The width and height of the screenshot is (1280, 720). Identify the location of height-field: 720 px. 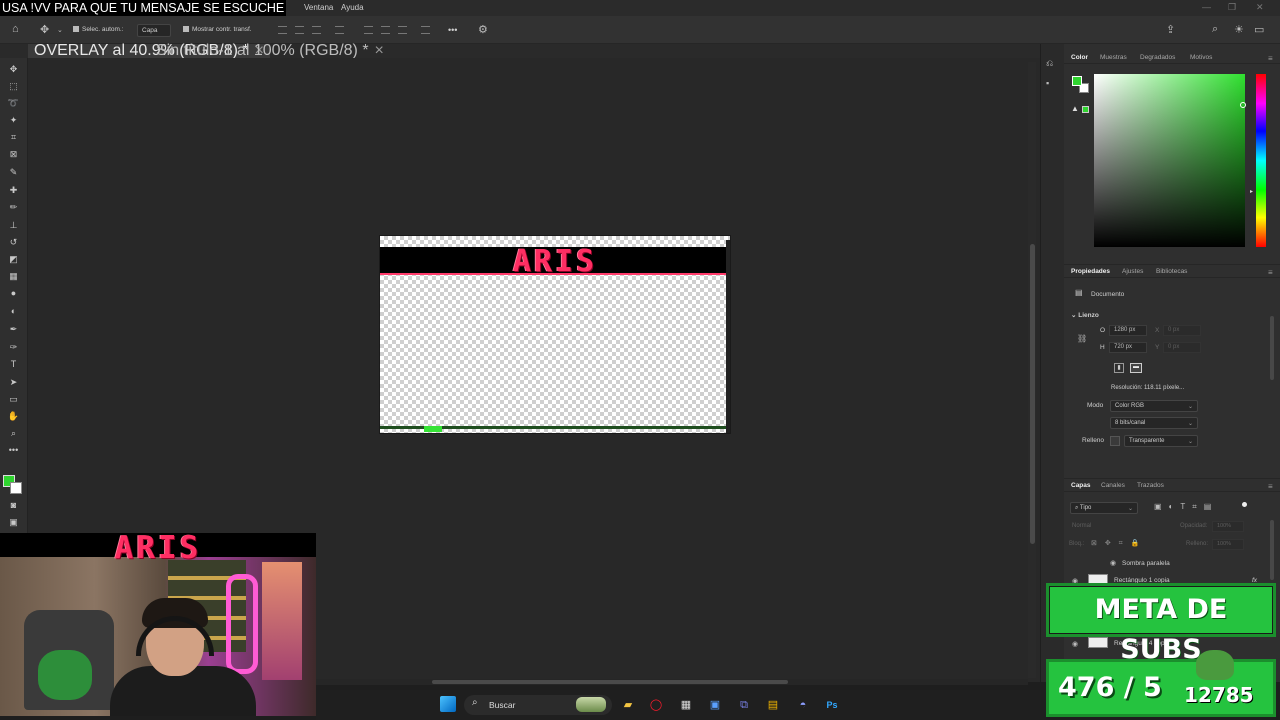
(1128, 347).